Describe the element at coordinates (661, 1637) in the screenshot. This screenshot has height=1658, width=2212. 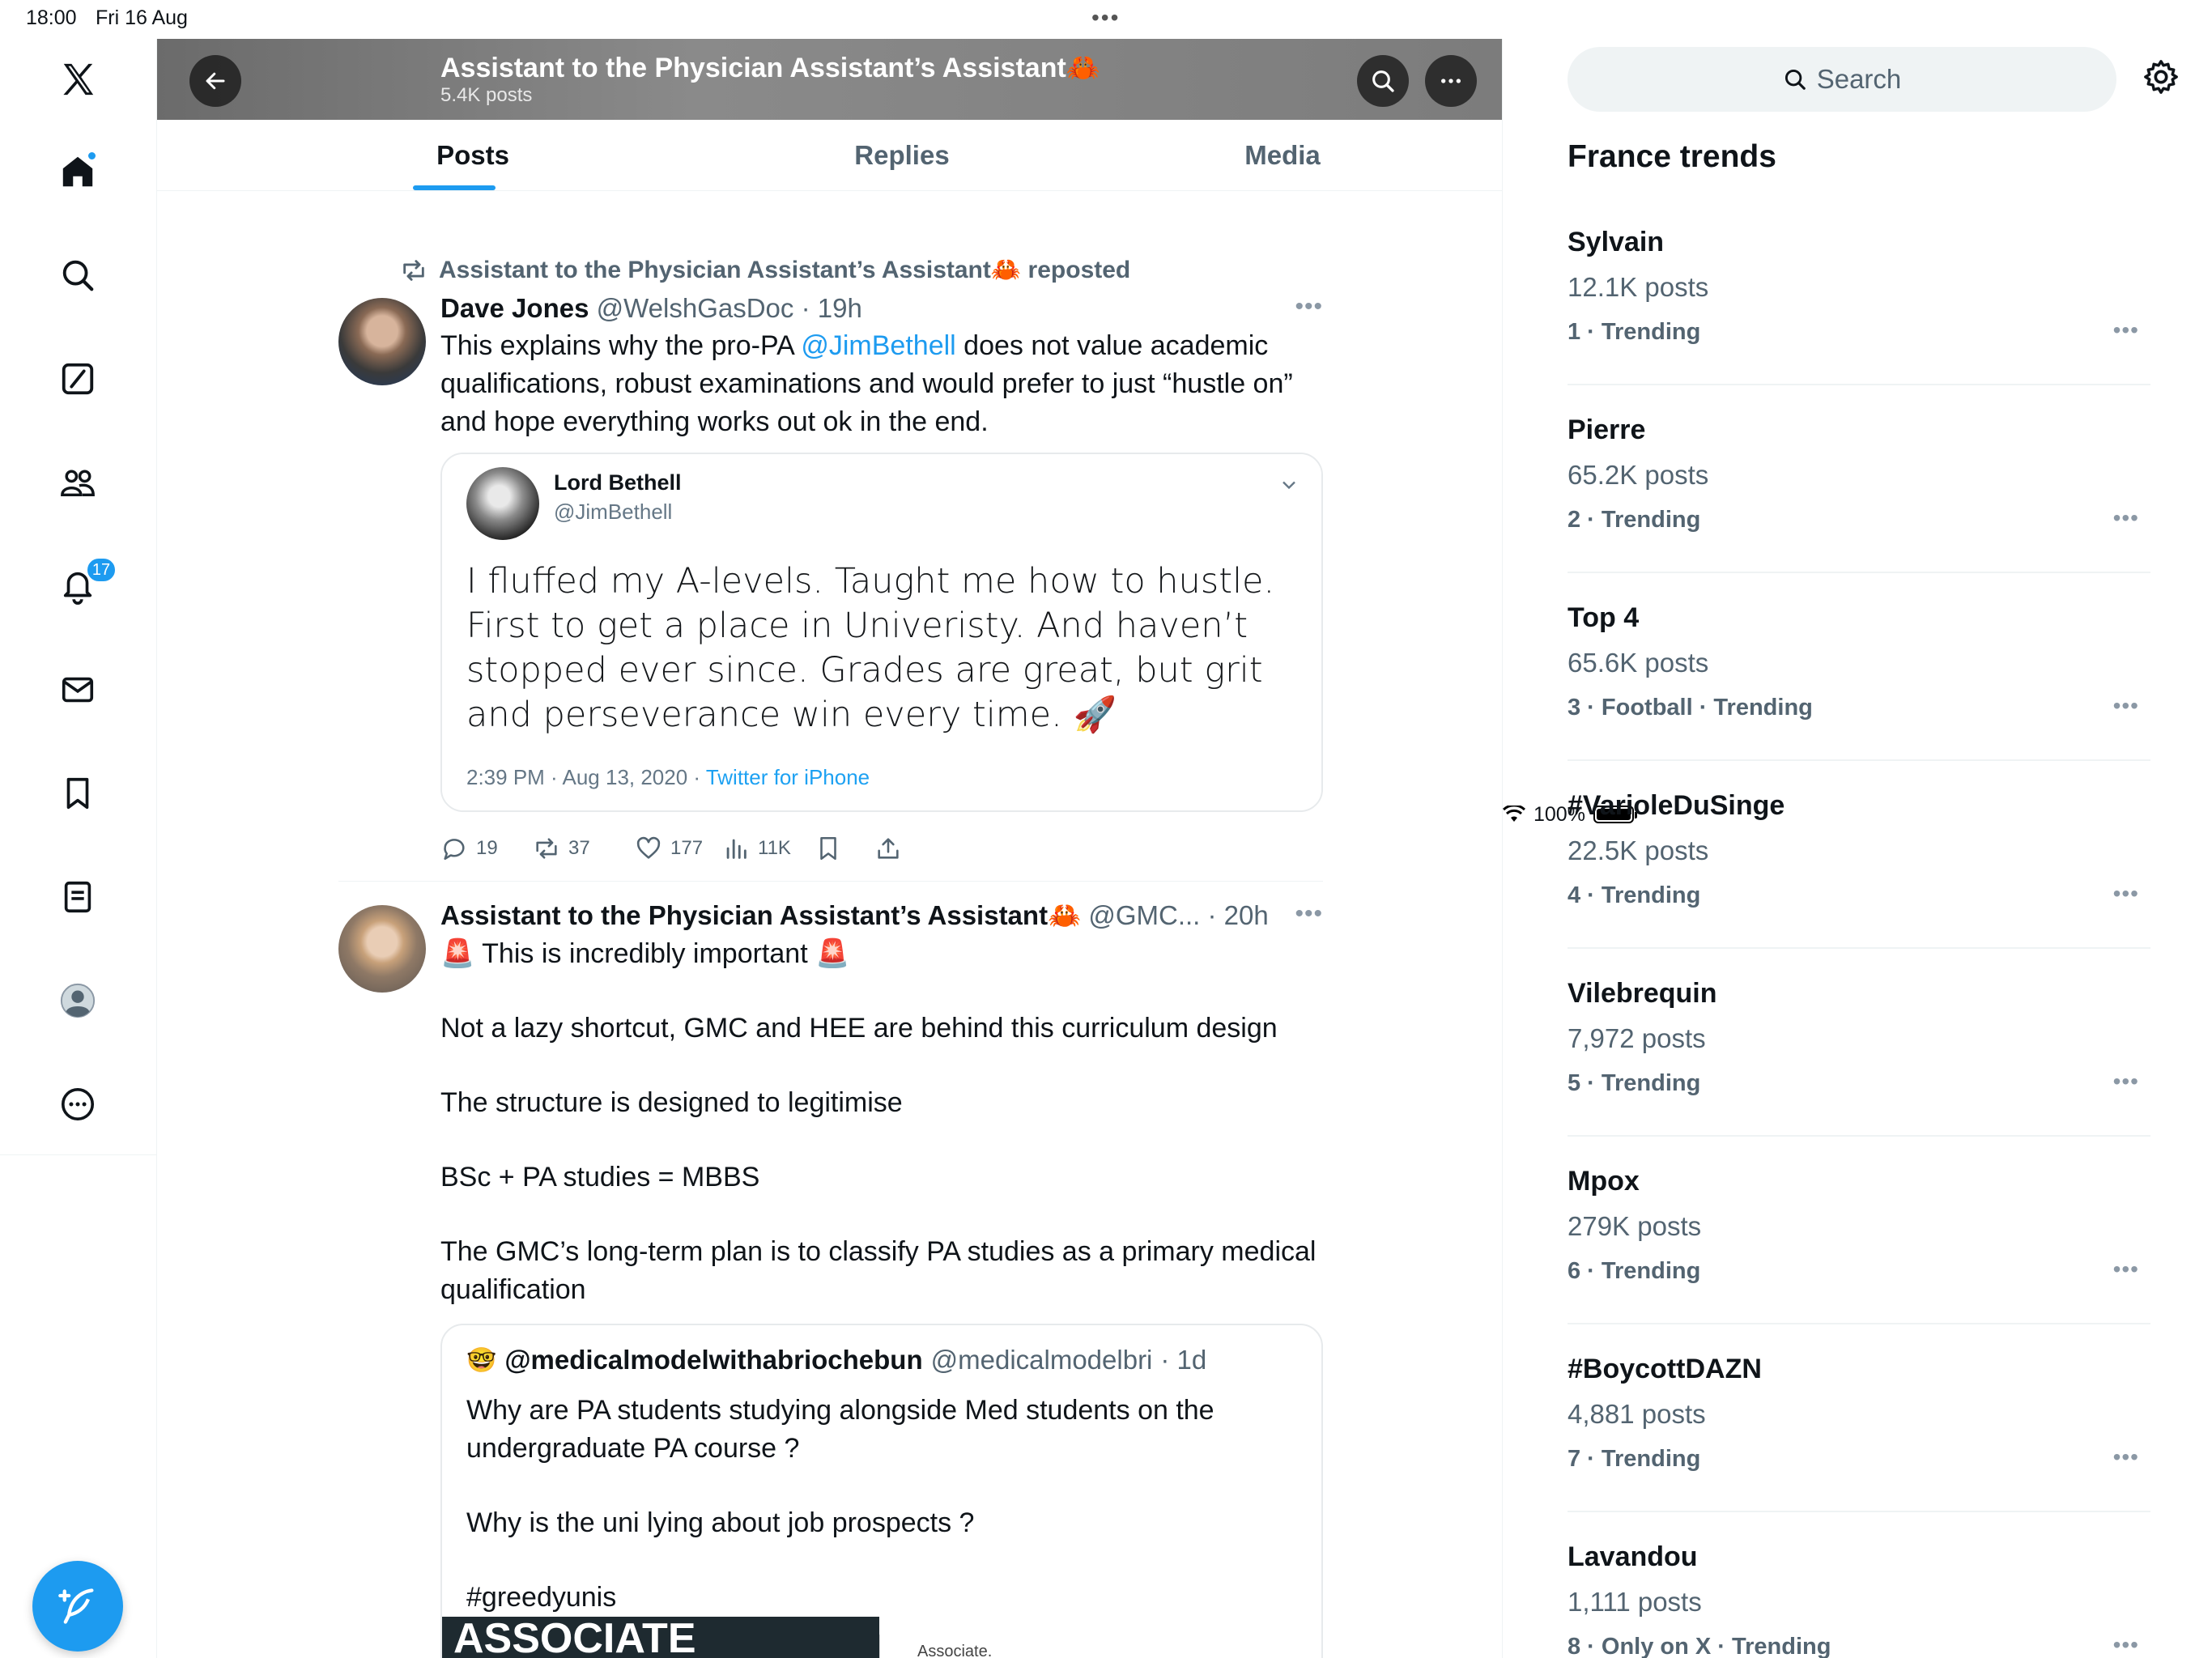
I see `quoted-image: ASSOCIATE STUDIES` at that location.